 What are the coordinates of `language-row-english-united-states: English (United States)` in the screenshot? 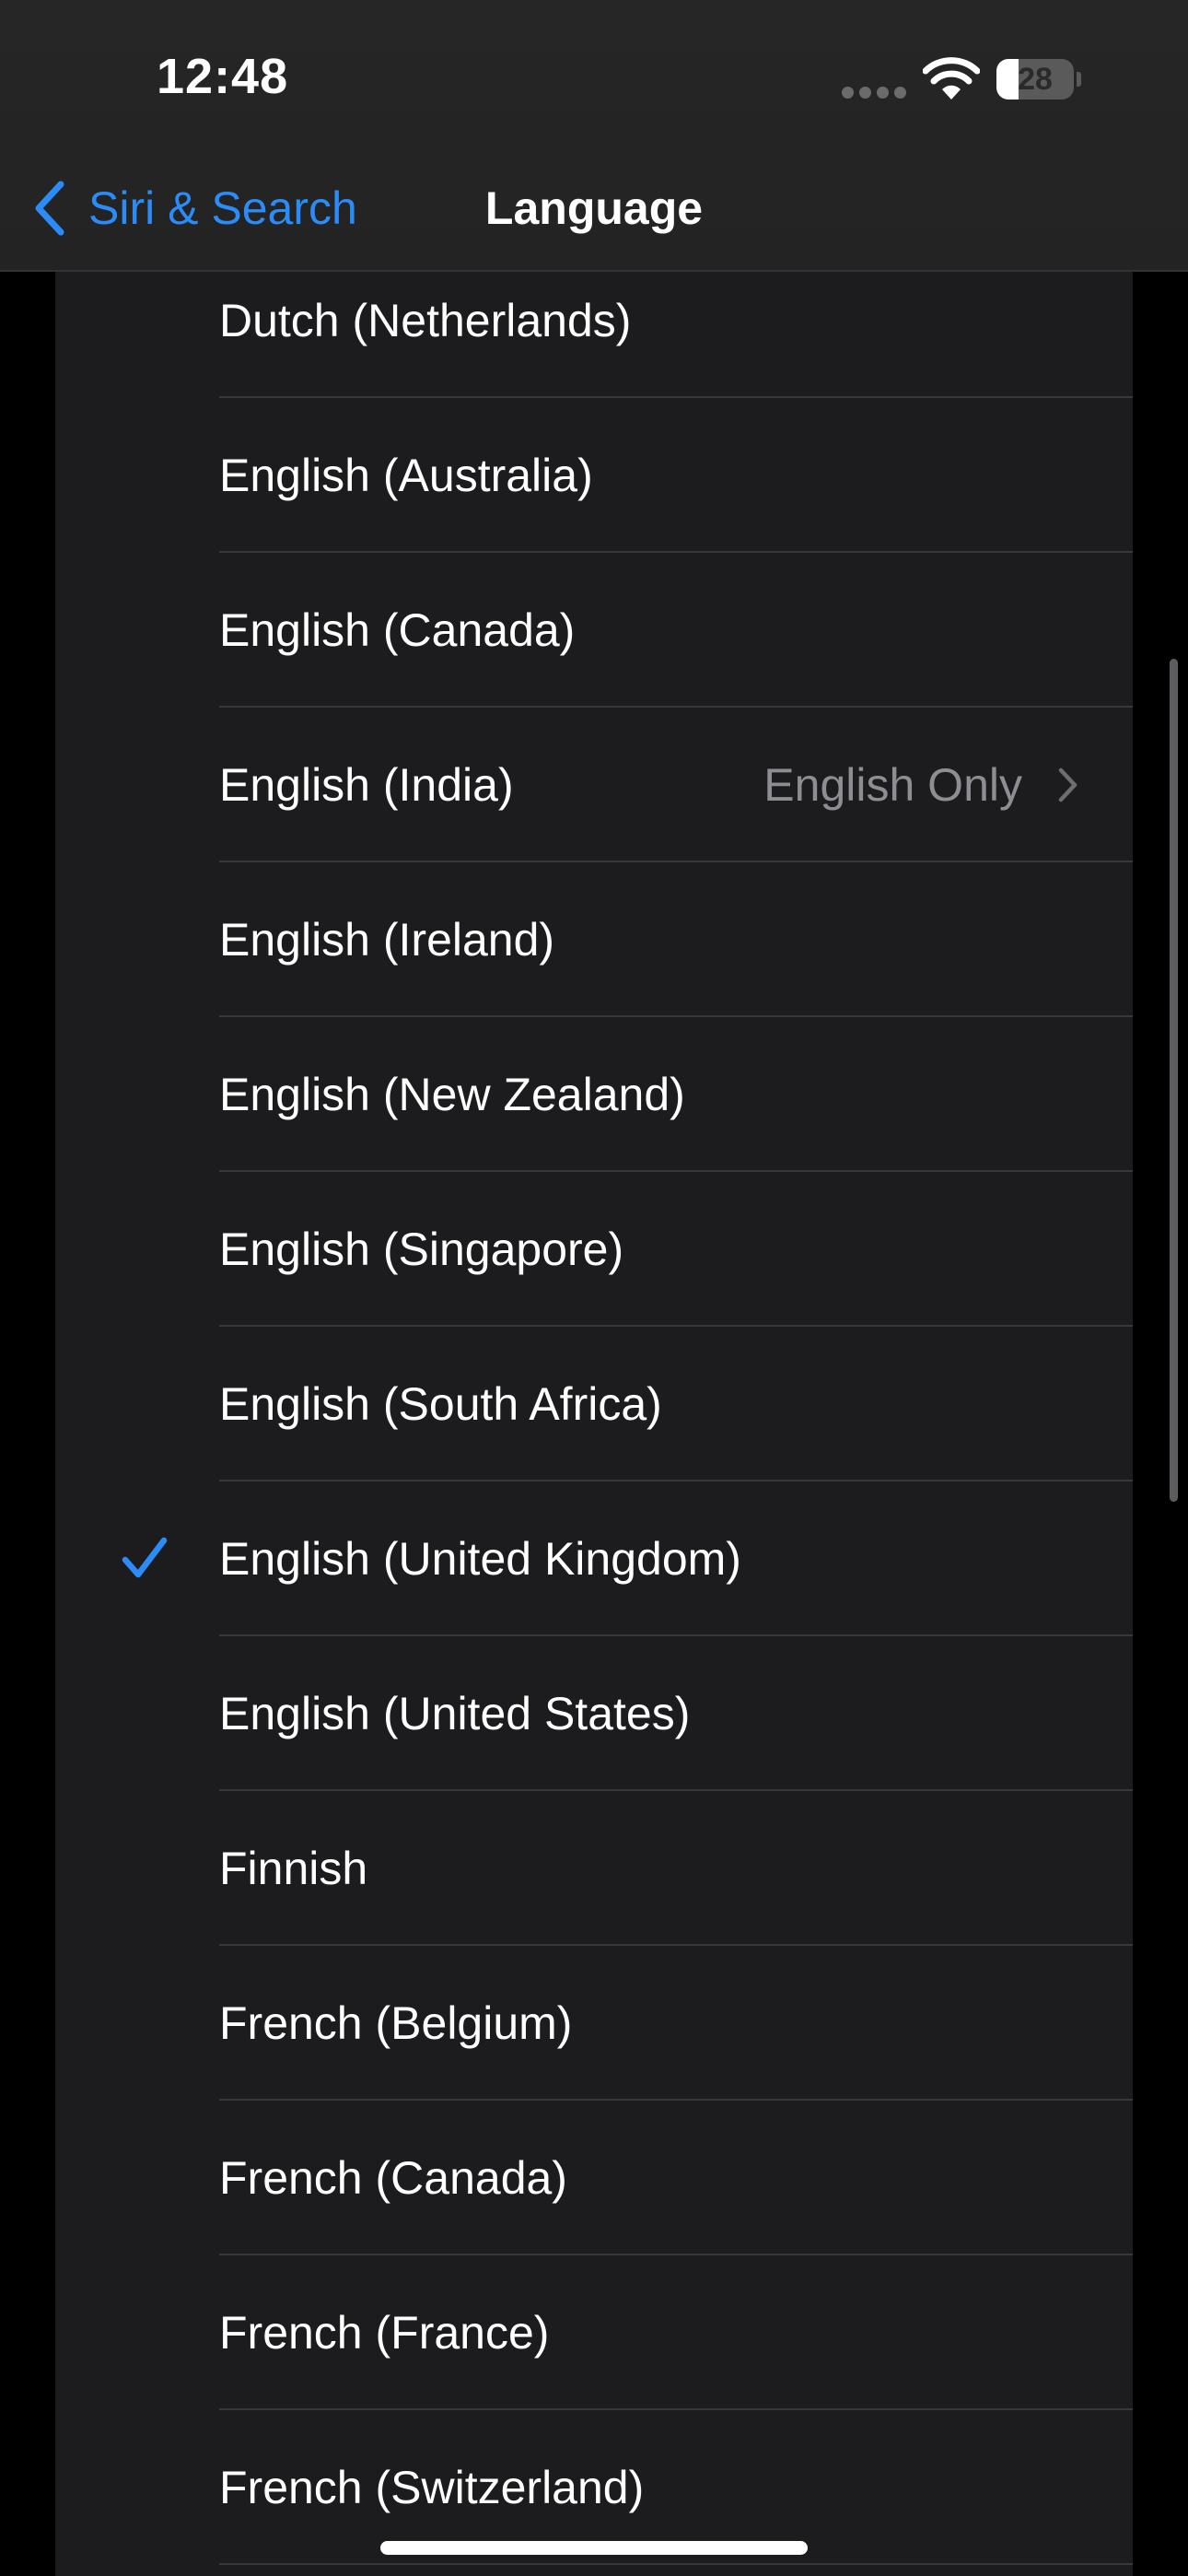 It's located at (594, 1713).